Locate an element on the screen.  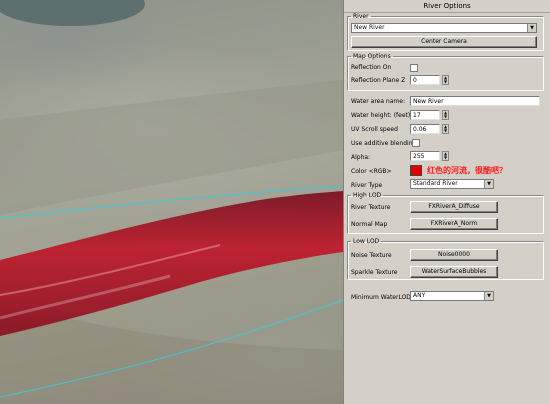
additive-blending-label: Use additive blending is located at coordinates (384, 143).